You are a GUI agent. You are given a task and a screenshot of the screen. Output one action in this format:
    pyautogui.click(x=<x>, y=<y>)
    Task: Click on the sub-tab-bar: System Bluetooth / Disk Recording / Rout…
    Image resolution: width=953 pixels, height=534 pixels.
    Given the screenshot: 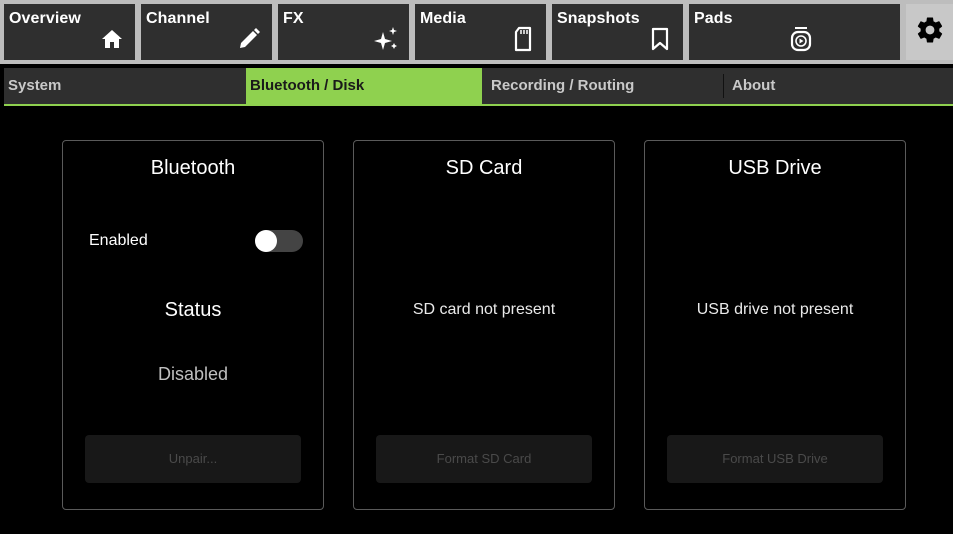 What is the action you would take?
    pyautogui.click(x=478, y=87)
    